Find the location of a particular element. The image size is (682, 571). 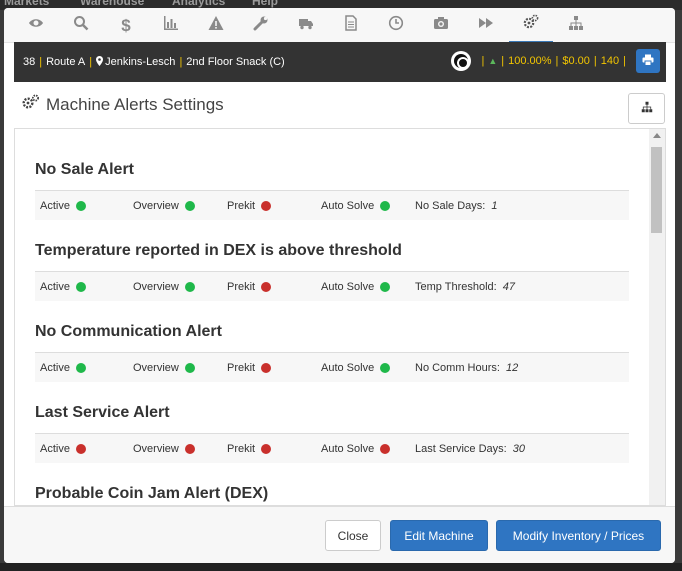

tab-camera is located at coordinates (441, 25).